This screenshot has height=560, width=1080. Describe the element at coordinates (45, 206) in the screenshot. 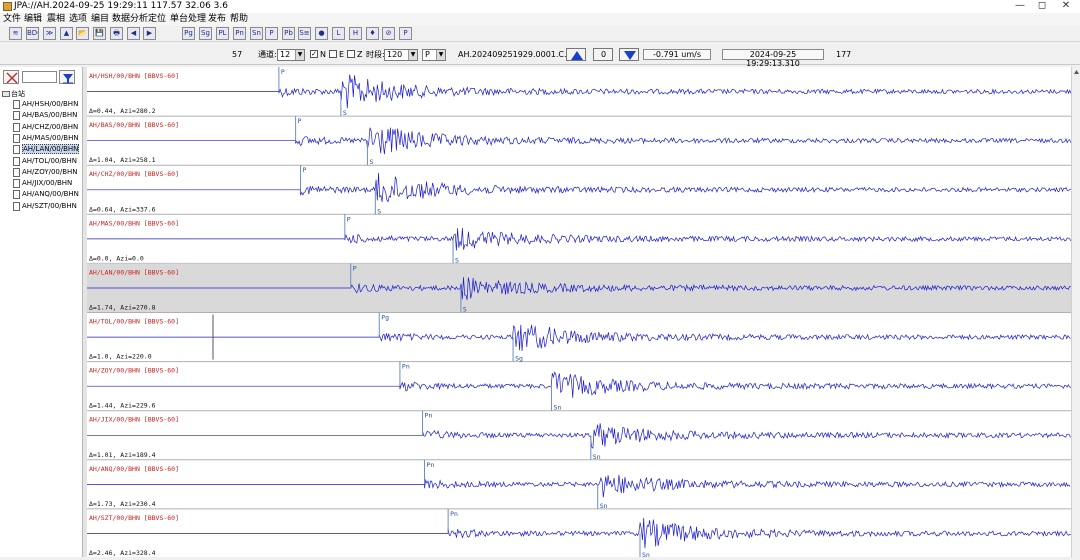

I see `station-item: AH/SZT/00/BHN` at that location.